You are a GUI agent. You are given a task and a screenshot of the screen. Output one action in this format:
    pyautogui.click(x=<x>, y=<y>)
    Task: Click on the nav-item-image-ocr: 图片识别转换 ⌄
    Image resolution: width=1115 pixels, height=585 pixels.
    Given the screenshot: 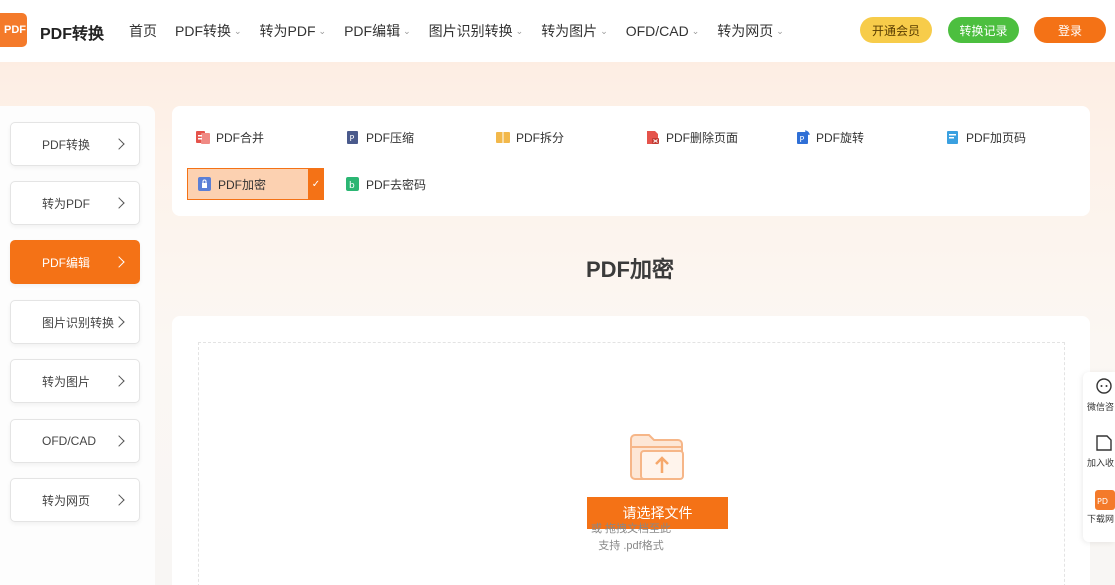 What is the action you would take?
    pyautogui.click(x=476, y=31)
    